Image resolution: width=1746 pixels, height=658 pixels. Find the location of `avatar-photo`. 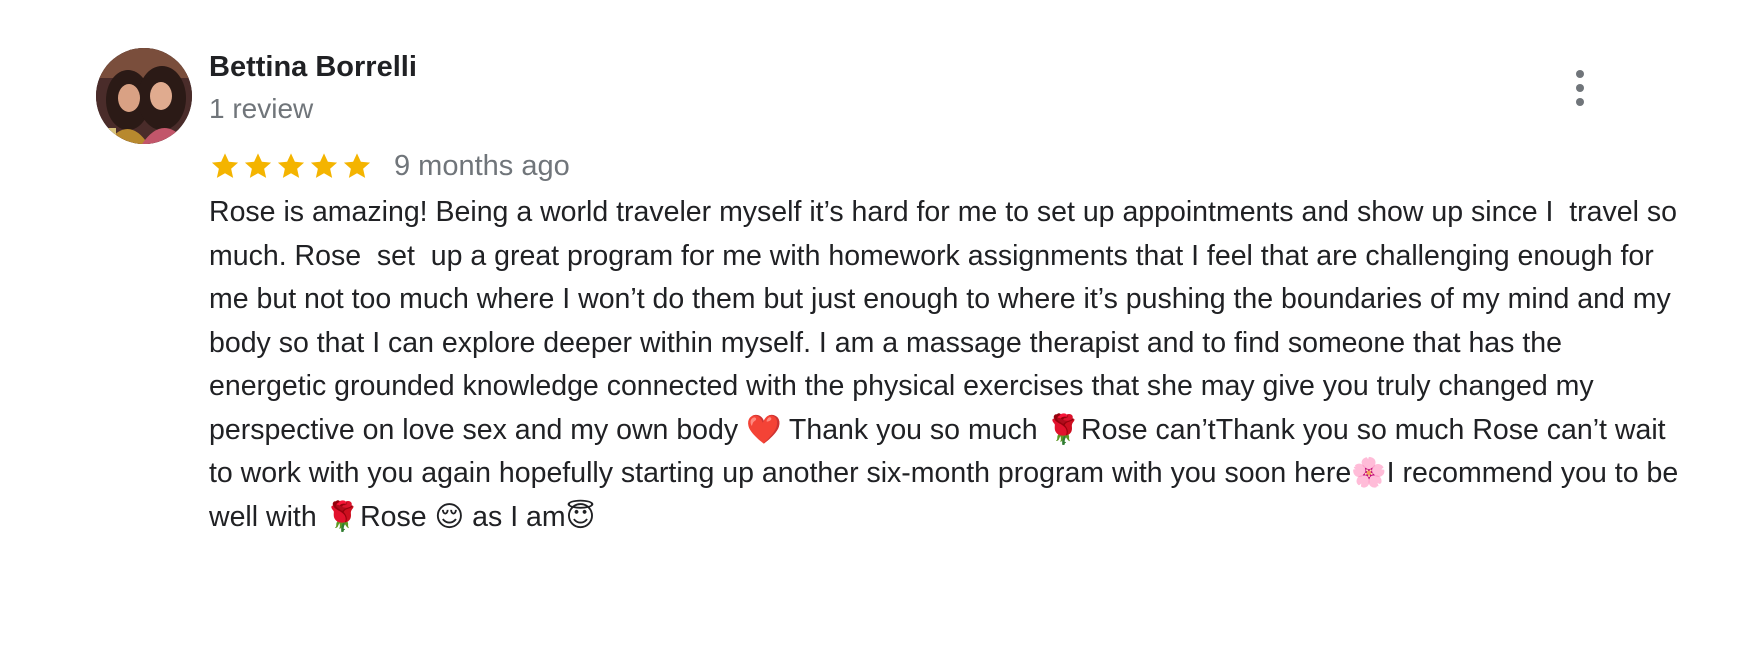

avatar-photo is located at coordinates (144, 96).